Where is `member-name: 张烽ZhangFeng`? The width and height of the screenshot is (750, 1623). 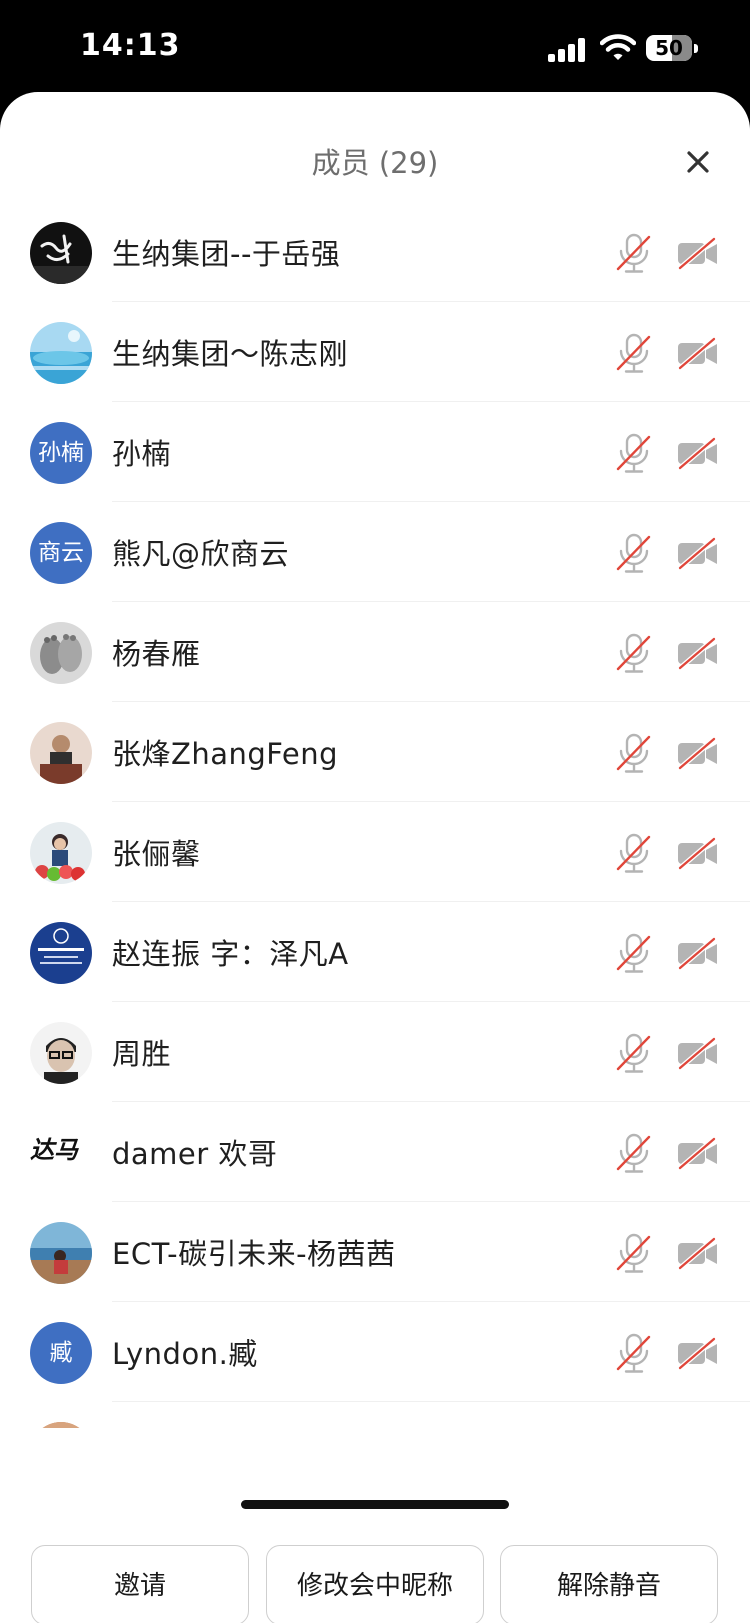
member-name: 张烽ZhangFeng is located at coordinates (225, 754).